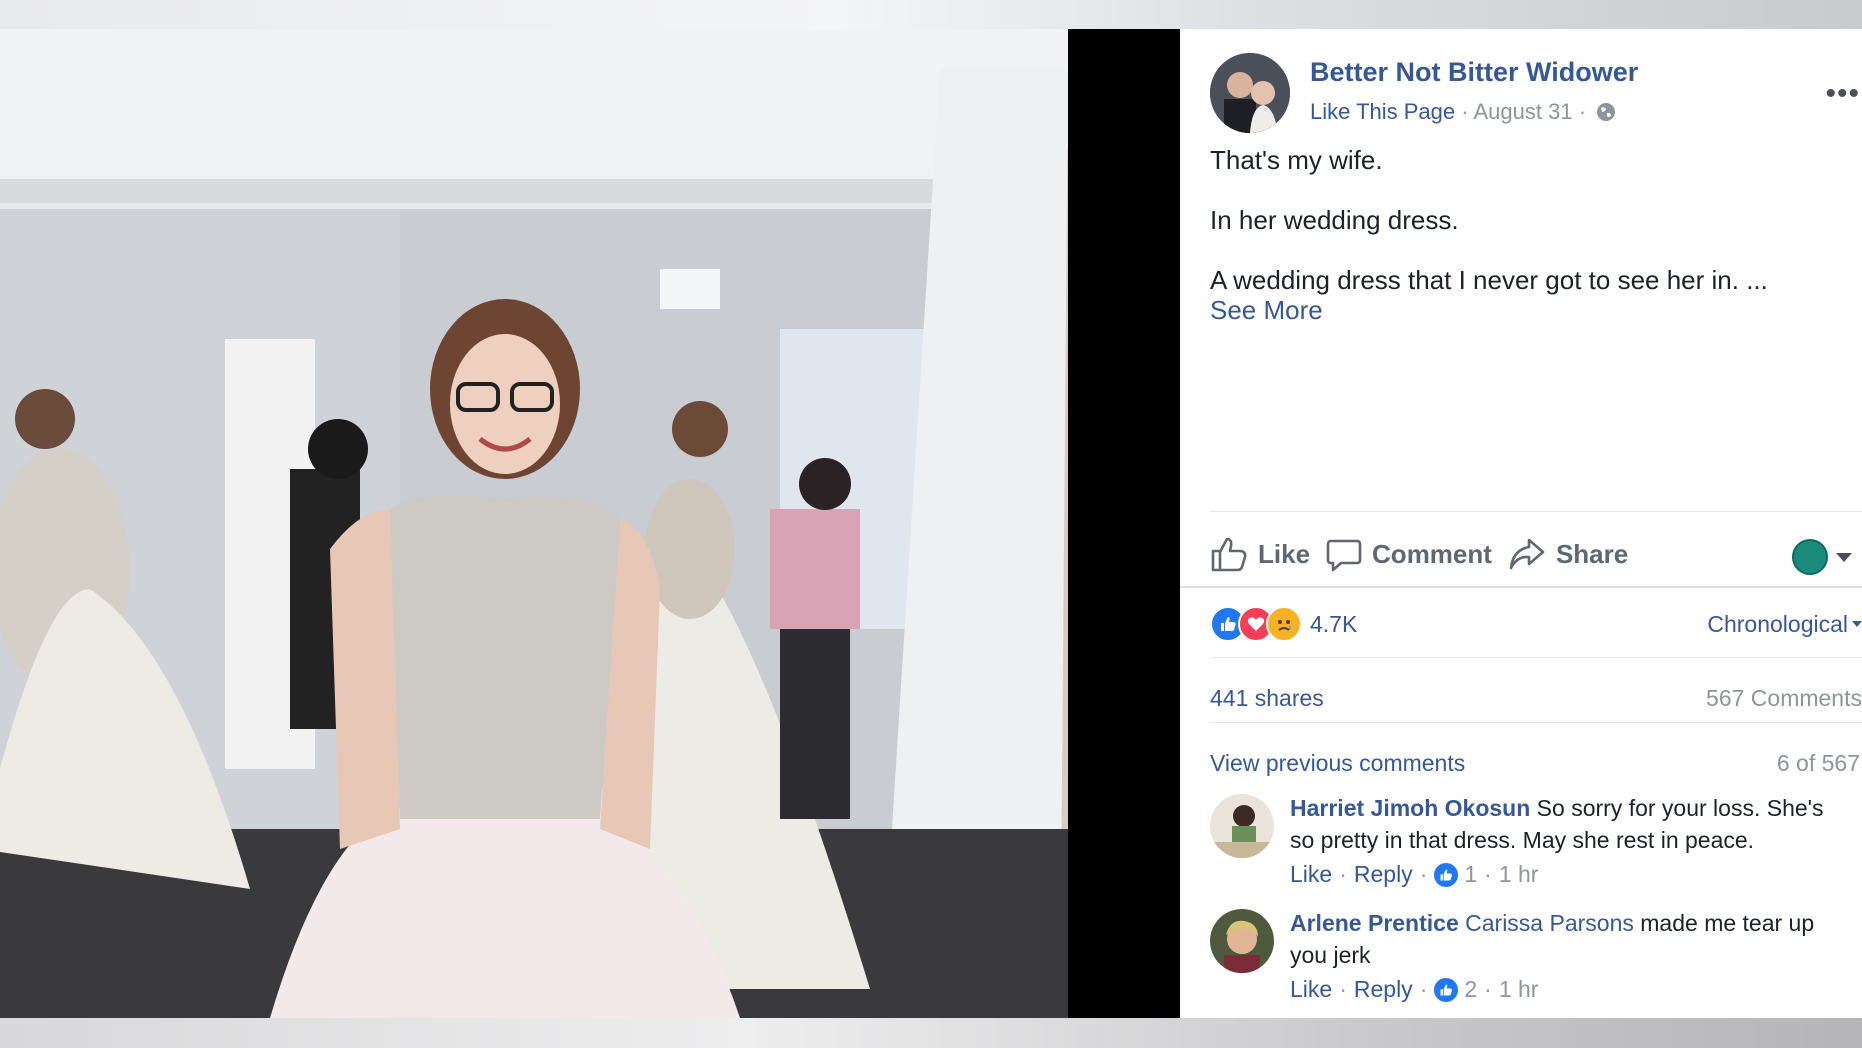 Image resolution: width=1862 pixels, height=1048 pixels. Describe the element at coordinates (1124, 523) in the screenshot. I see `photo-letterbox` at that location.